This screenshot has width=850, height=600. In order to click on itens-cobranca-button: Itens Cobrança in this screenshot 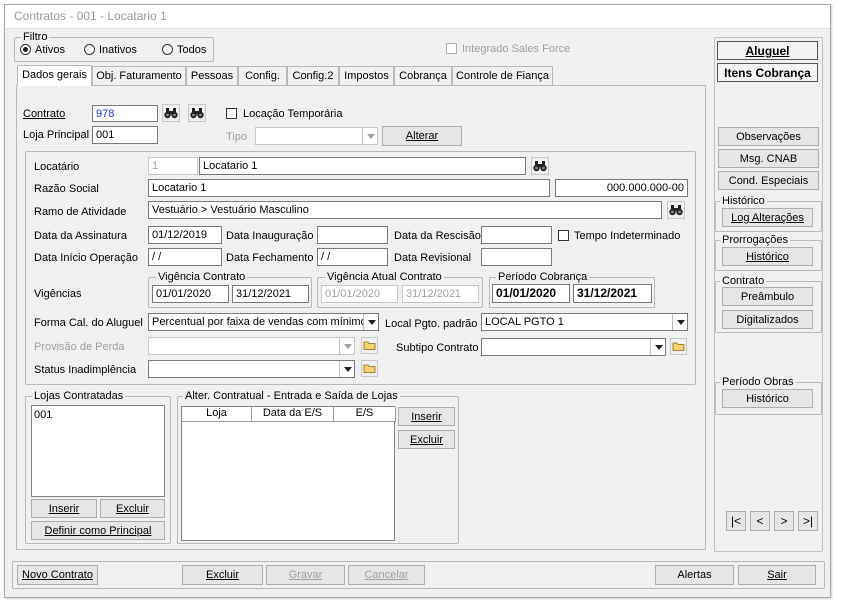, I will do `click(767, 72)`.